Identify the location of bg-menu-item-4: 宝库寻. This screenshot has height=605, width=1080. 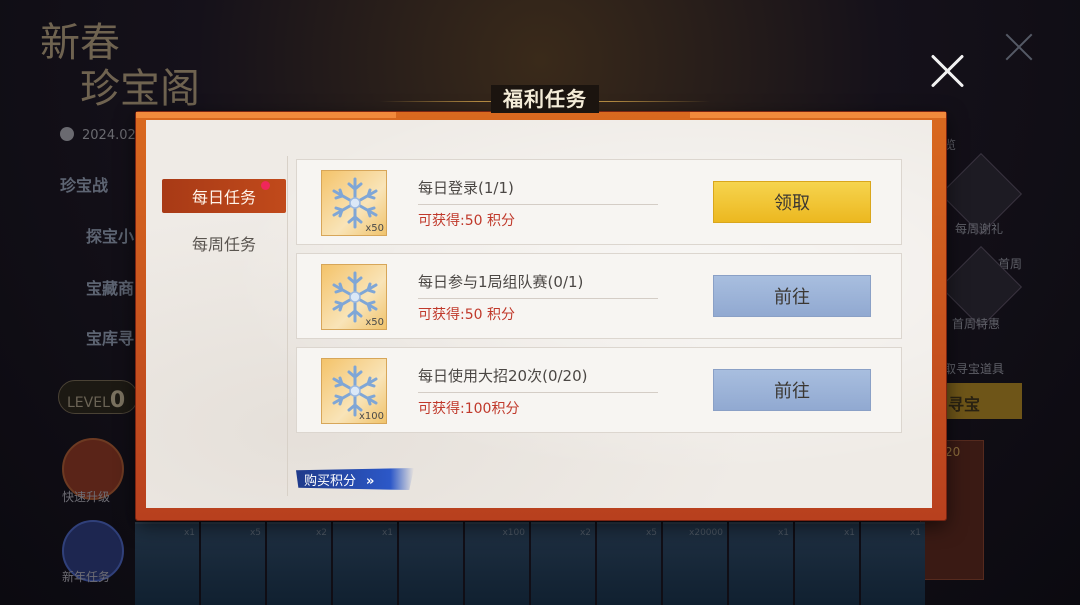
(110, 338).